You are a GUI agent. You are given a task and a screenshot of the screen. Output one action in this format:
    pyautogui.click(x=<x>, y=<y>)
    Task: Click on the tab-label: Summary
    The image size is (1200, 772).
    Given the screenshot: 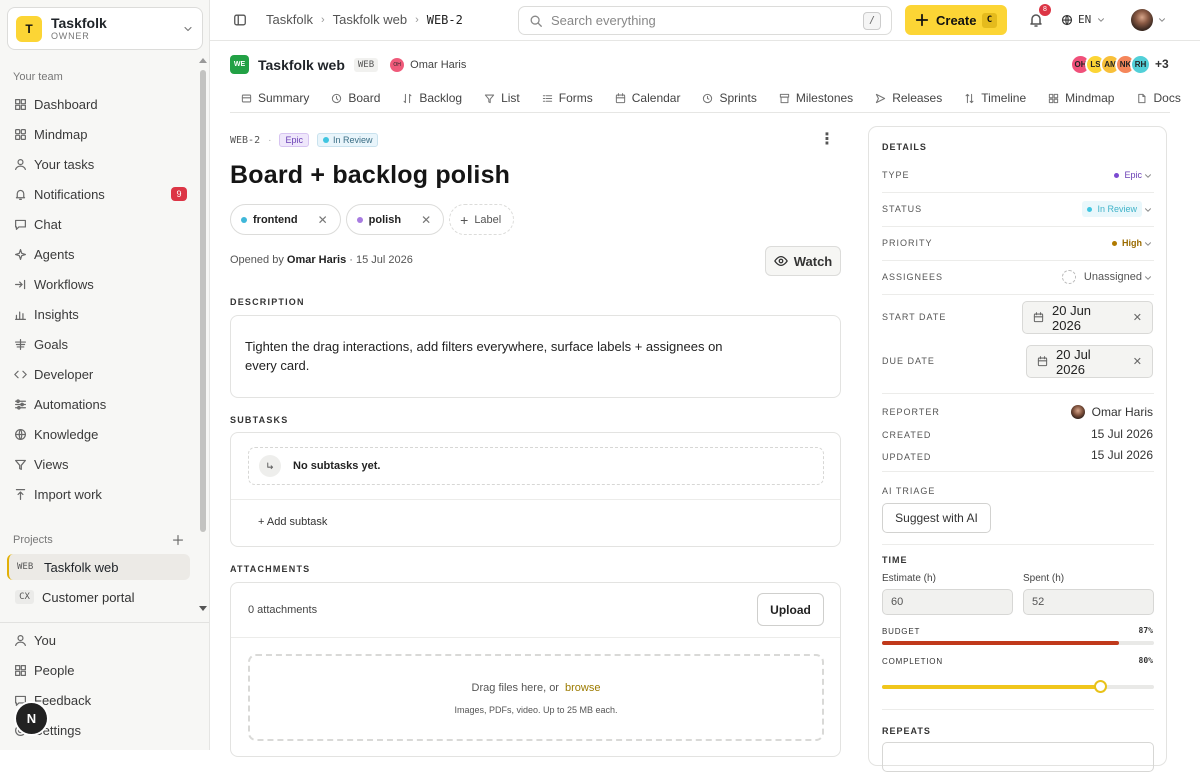 What is the action you would take?
    pyautogui.click(x=284, y=98)
    